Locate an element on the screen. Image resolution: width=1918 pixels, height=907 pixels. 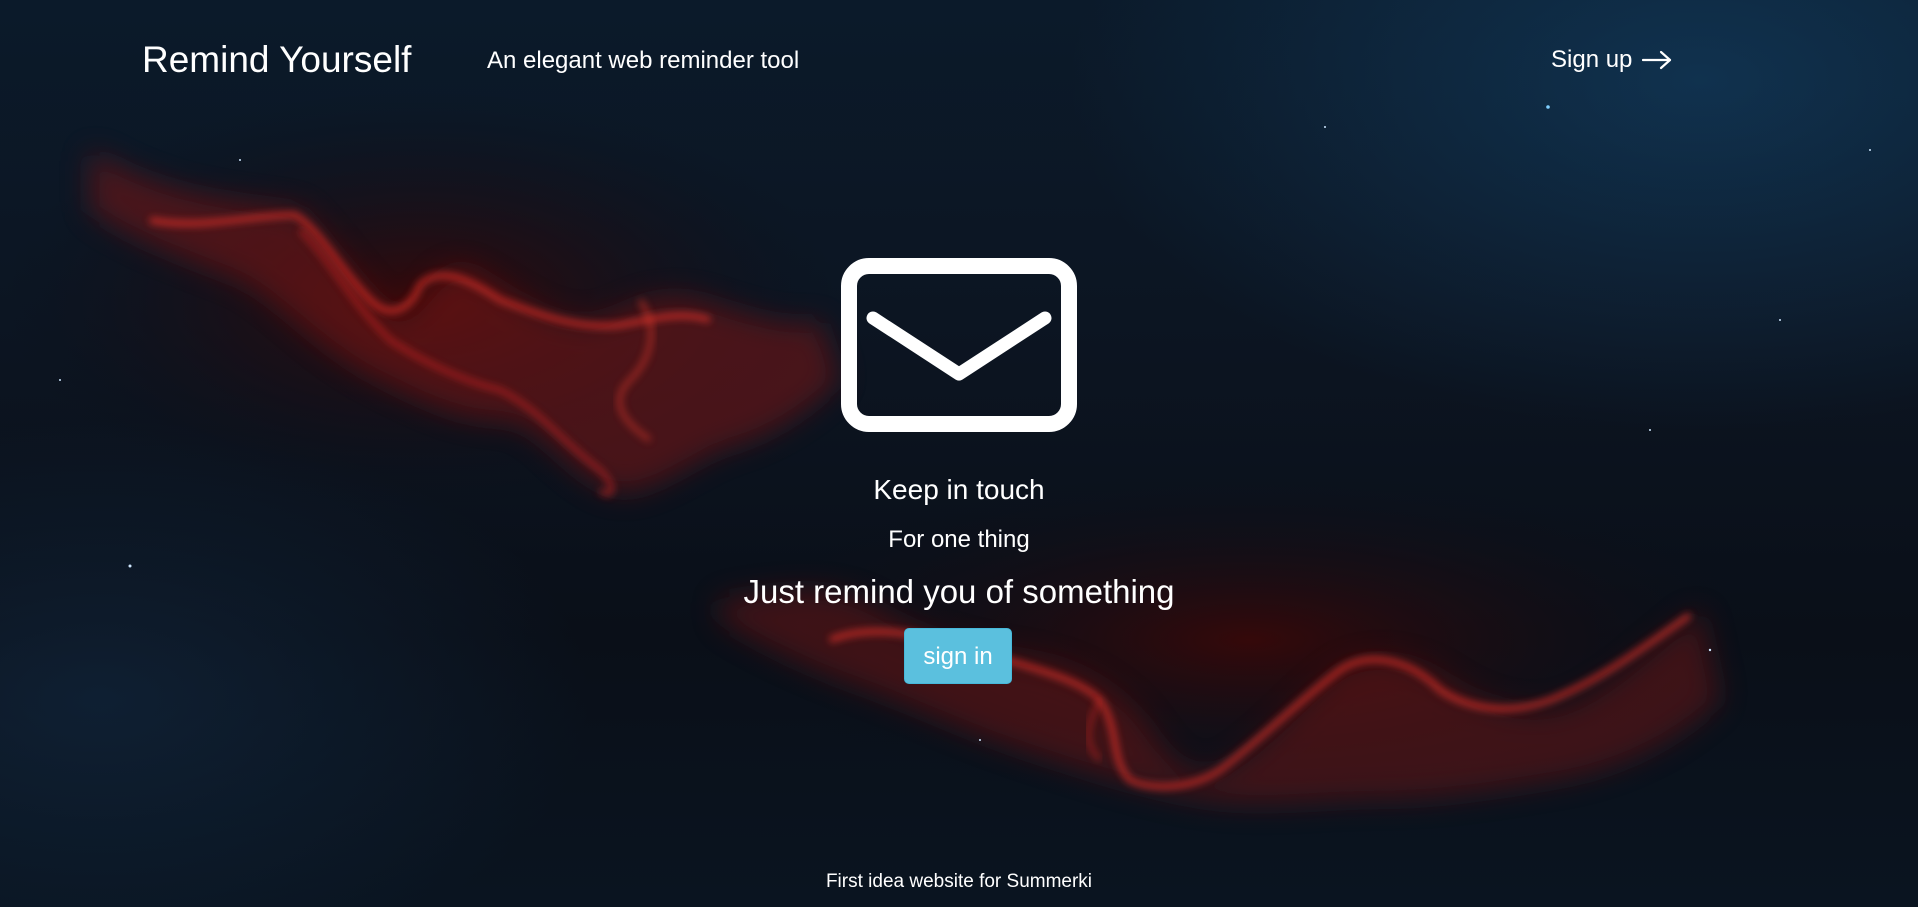
sign-in-button: sign in is located at coordinates (958, 656).